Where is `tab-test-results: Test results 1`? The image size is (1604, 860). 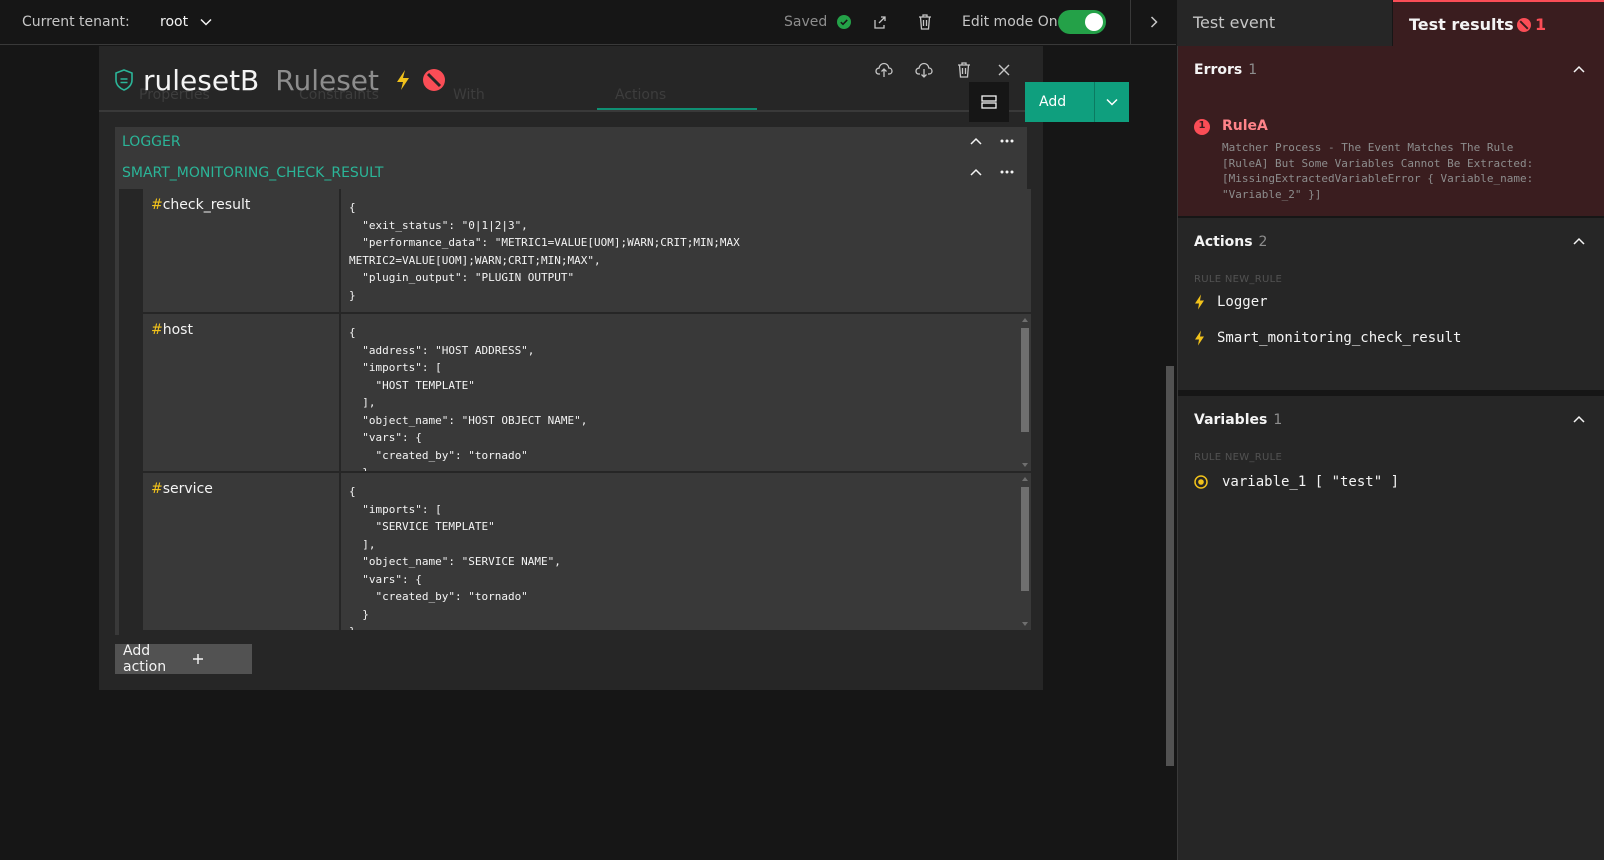 tab-test-results: Test results 1 is located at coordinates (1498, 23).